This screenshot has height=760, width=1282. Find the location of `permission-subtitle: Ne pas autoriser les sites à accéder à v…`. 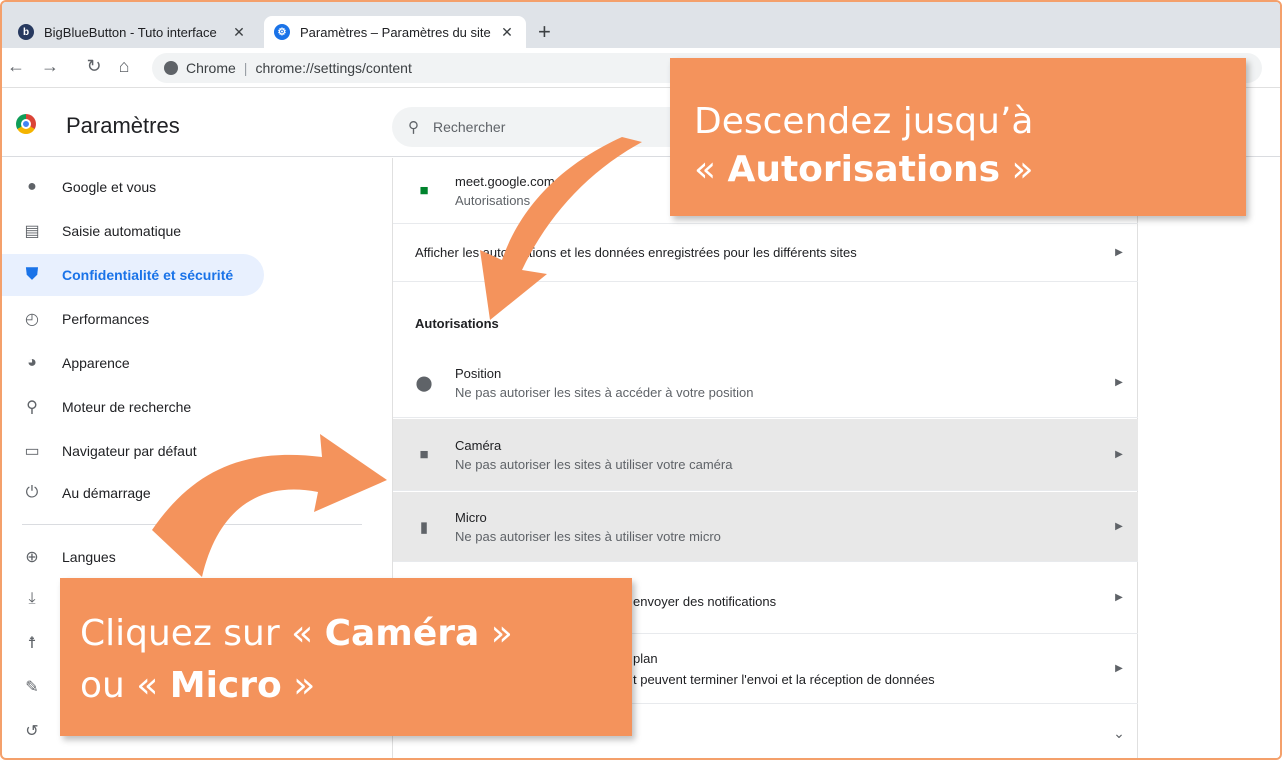

permission-subtitle: Ne pas autoriser les sites à accéder à v… is located at coordinates (604, 392).